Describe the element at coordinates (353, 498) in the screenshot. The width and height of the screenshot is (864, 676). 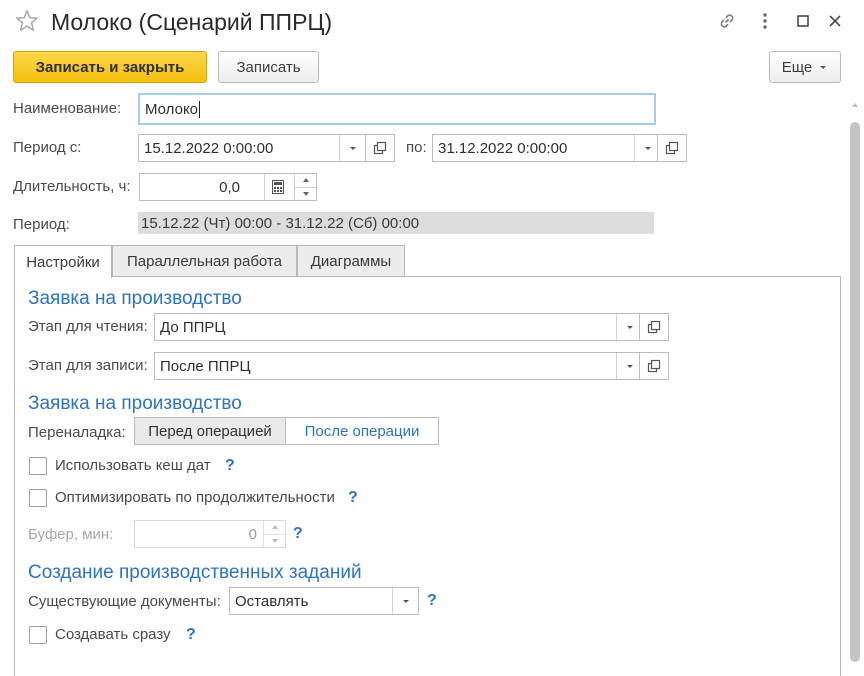
I see `optimize-duration-help-icon: ?` at that location.